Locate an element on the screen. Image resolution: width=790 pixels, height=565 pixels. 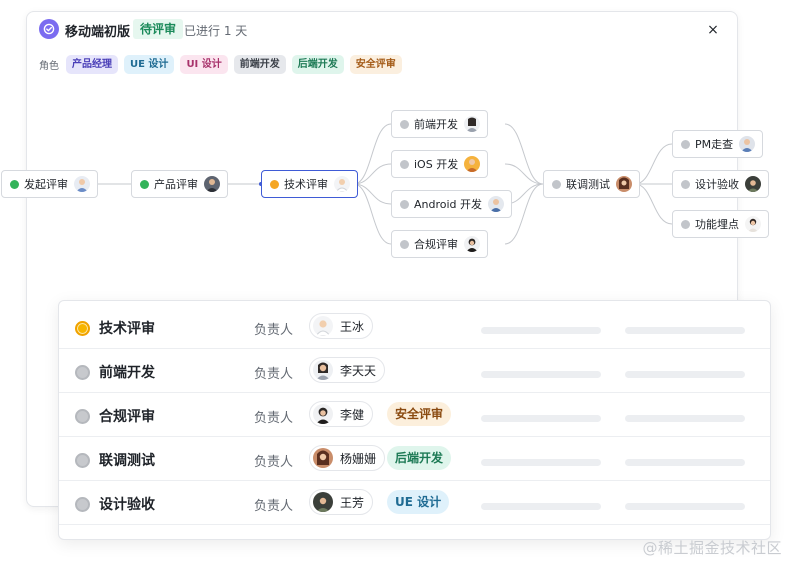
owner-chip: 李健 is located at coordinates (341, 414).